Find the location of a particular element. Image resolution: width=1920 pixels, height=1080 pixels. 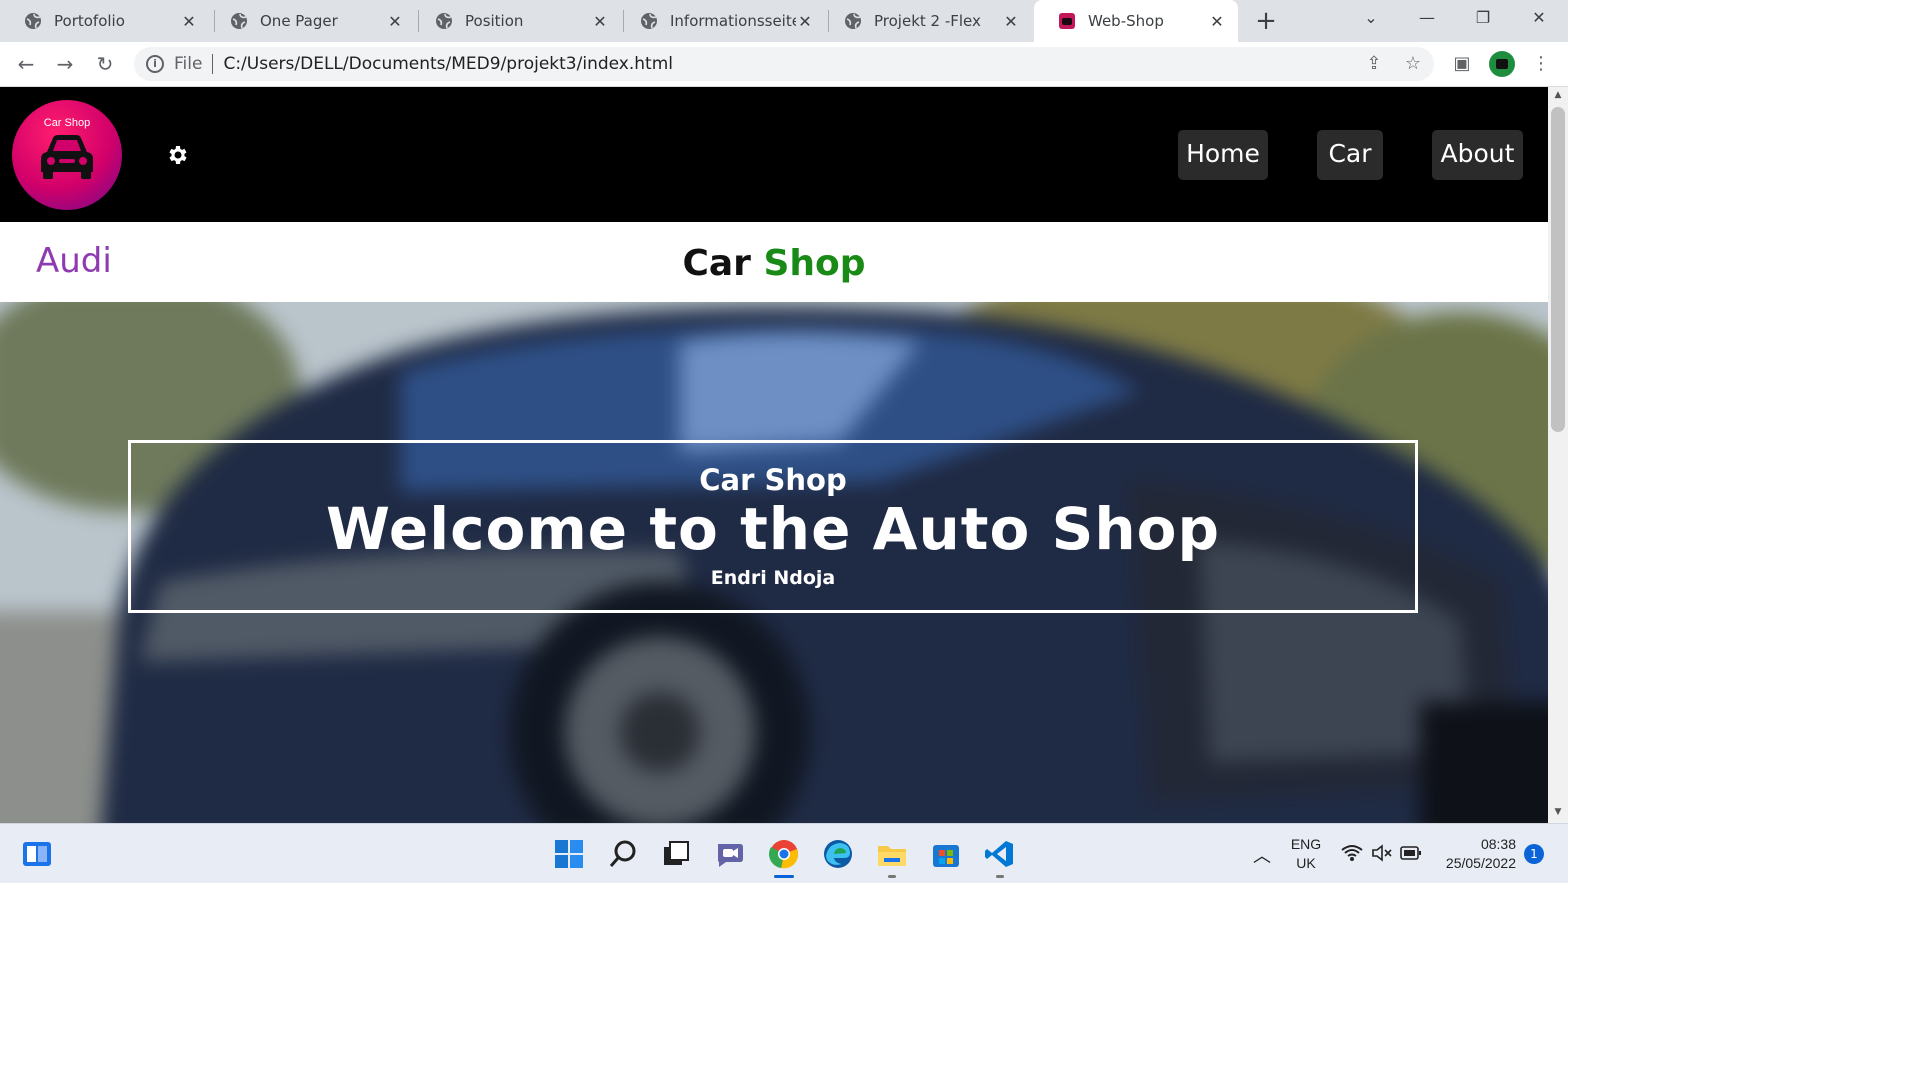

notification-badge: 1 is located at coordinates (1534, 854).